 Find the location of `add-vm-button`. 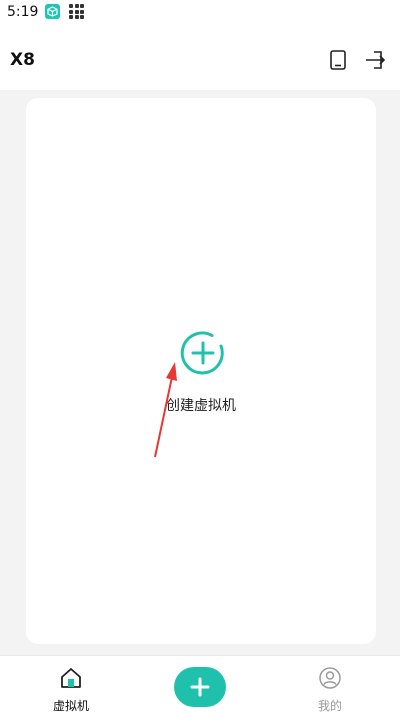

add-vm-button is located at coordinates (200, 687).